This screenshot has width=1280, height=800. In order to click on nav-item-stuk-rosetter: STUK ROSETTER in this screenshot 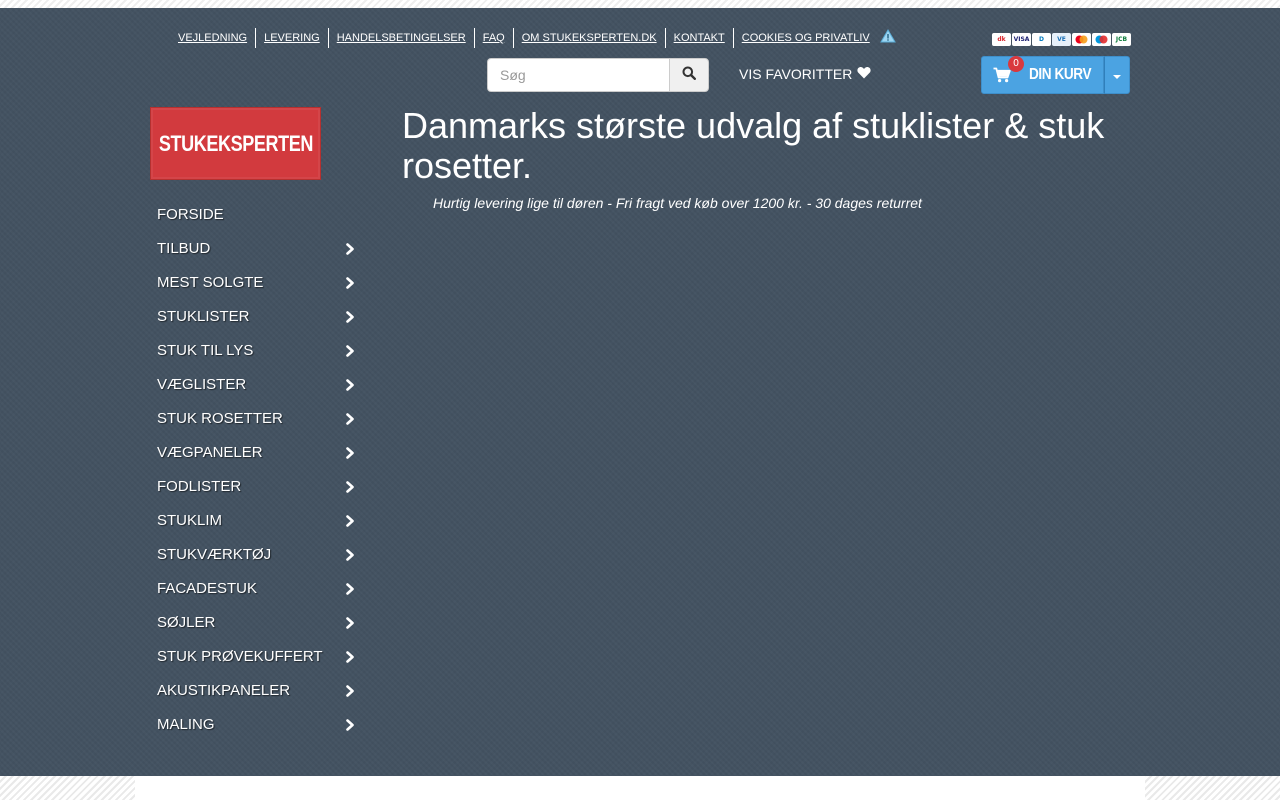, I will do `click(256, 418)`.